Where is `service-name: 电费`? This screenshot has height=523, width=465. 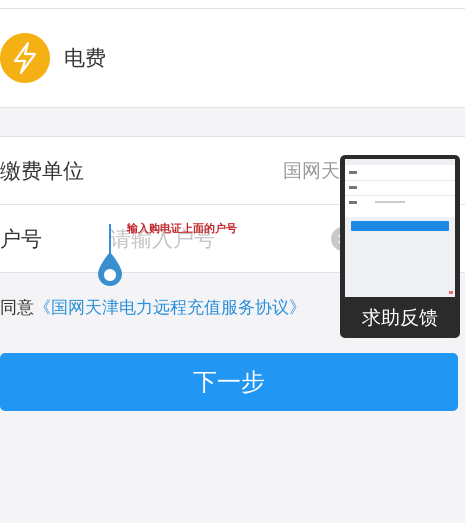
service-name: 电费 is located at coordinates (85, 58).